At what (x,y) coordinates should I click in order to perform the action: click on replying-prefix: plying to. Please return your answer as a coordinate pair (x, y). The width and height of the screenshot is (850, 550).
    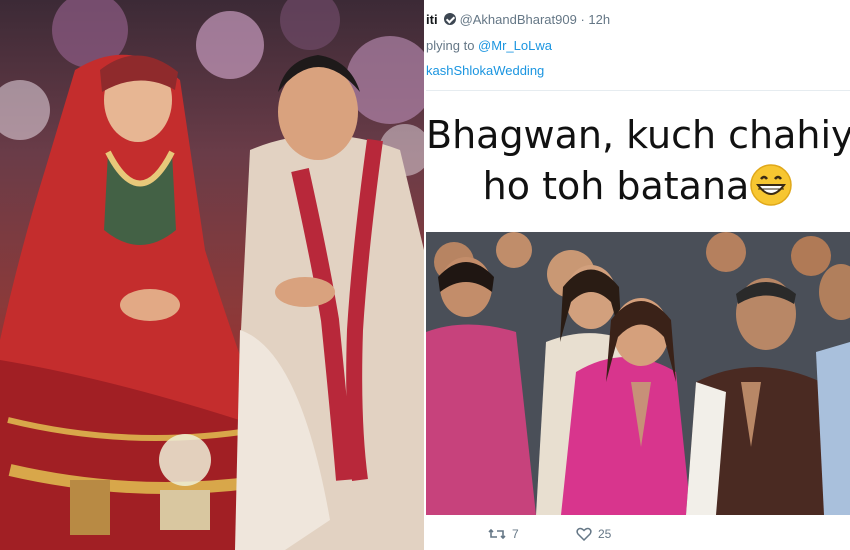
    Looking at the image, I should click on (450, 45).